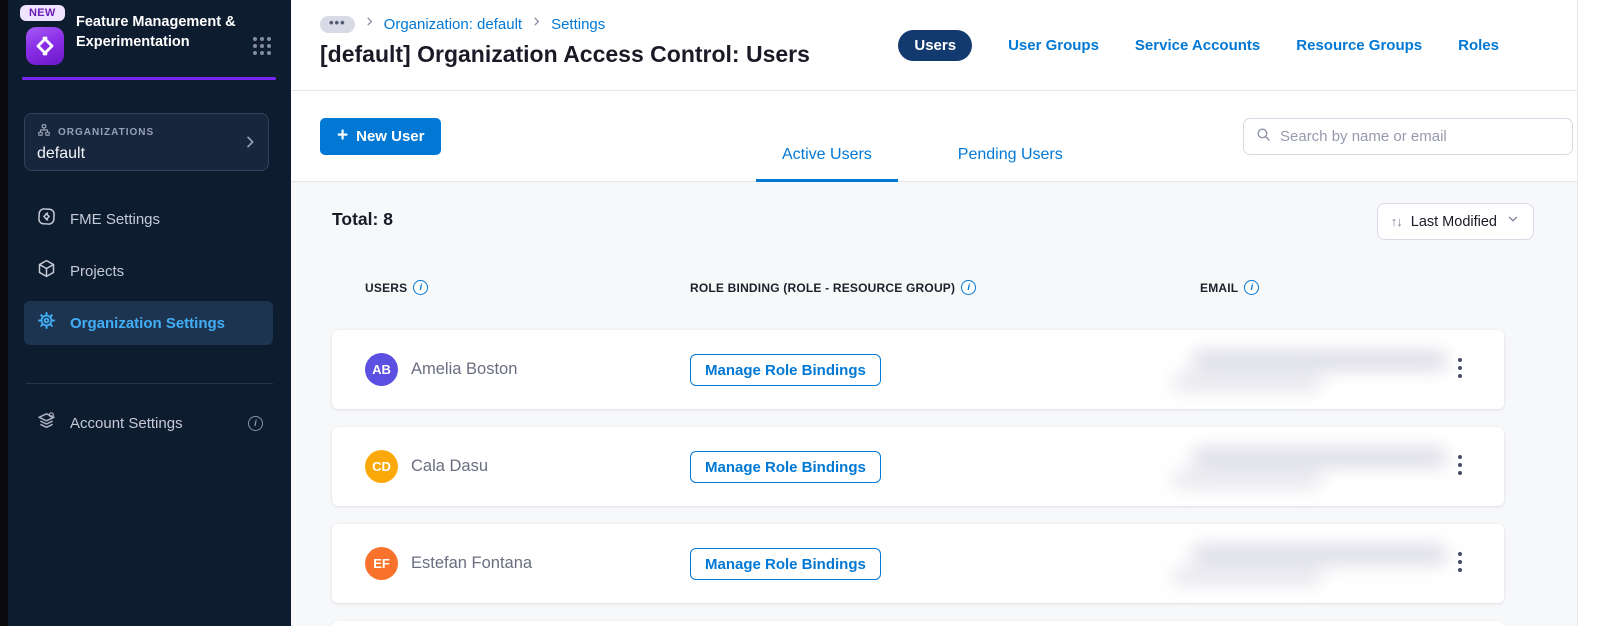 The image size is (1600, 626). I want to click on user-state-tabs: Active Users Pending Users, so click(922, 164).